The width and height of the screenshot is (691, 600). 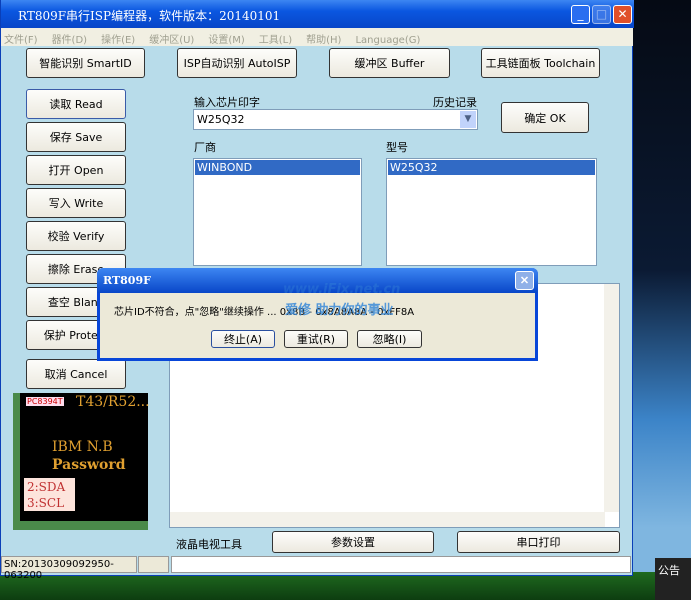 What do you see at coordinates (243, 339) in the screenshot?
I see `abort-button: 终止(A)` at bounding box center [243, 339].